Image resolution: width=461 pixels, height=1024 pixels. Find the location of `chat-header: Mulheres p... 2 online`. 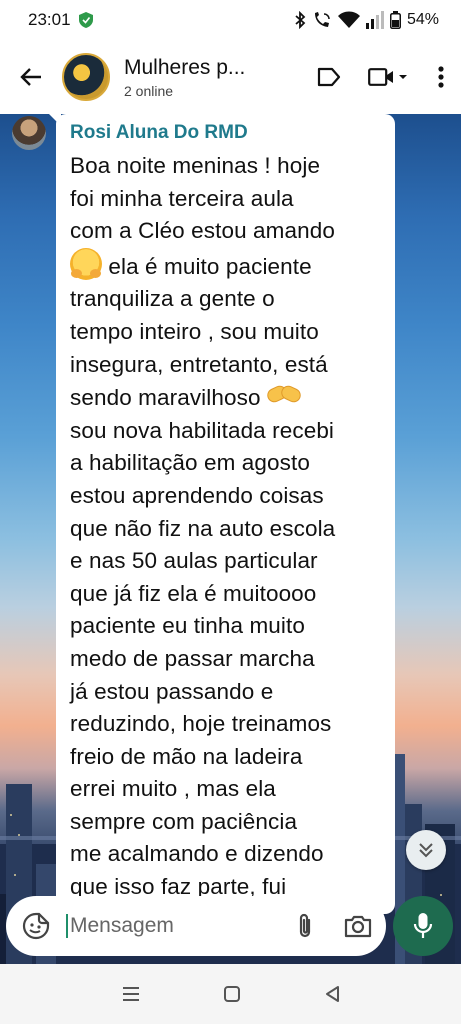

chat-header: Mulheres p... 2 online is located at coordinates (230, 77).